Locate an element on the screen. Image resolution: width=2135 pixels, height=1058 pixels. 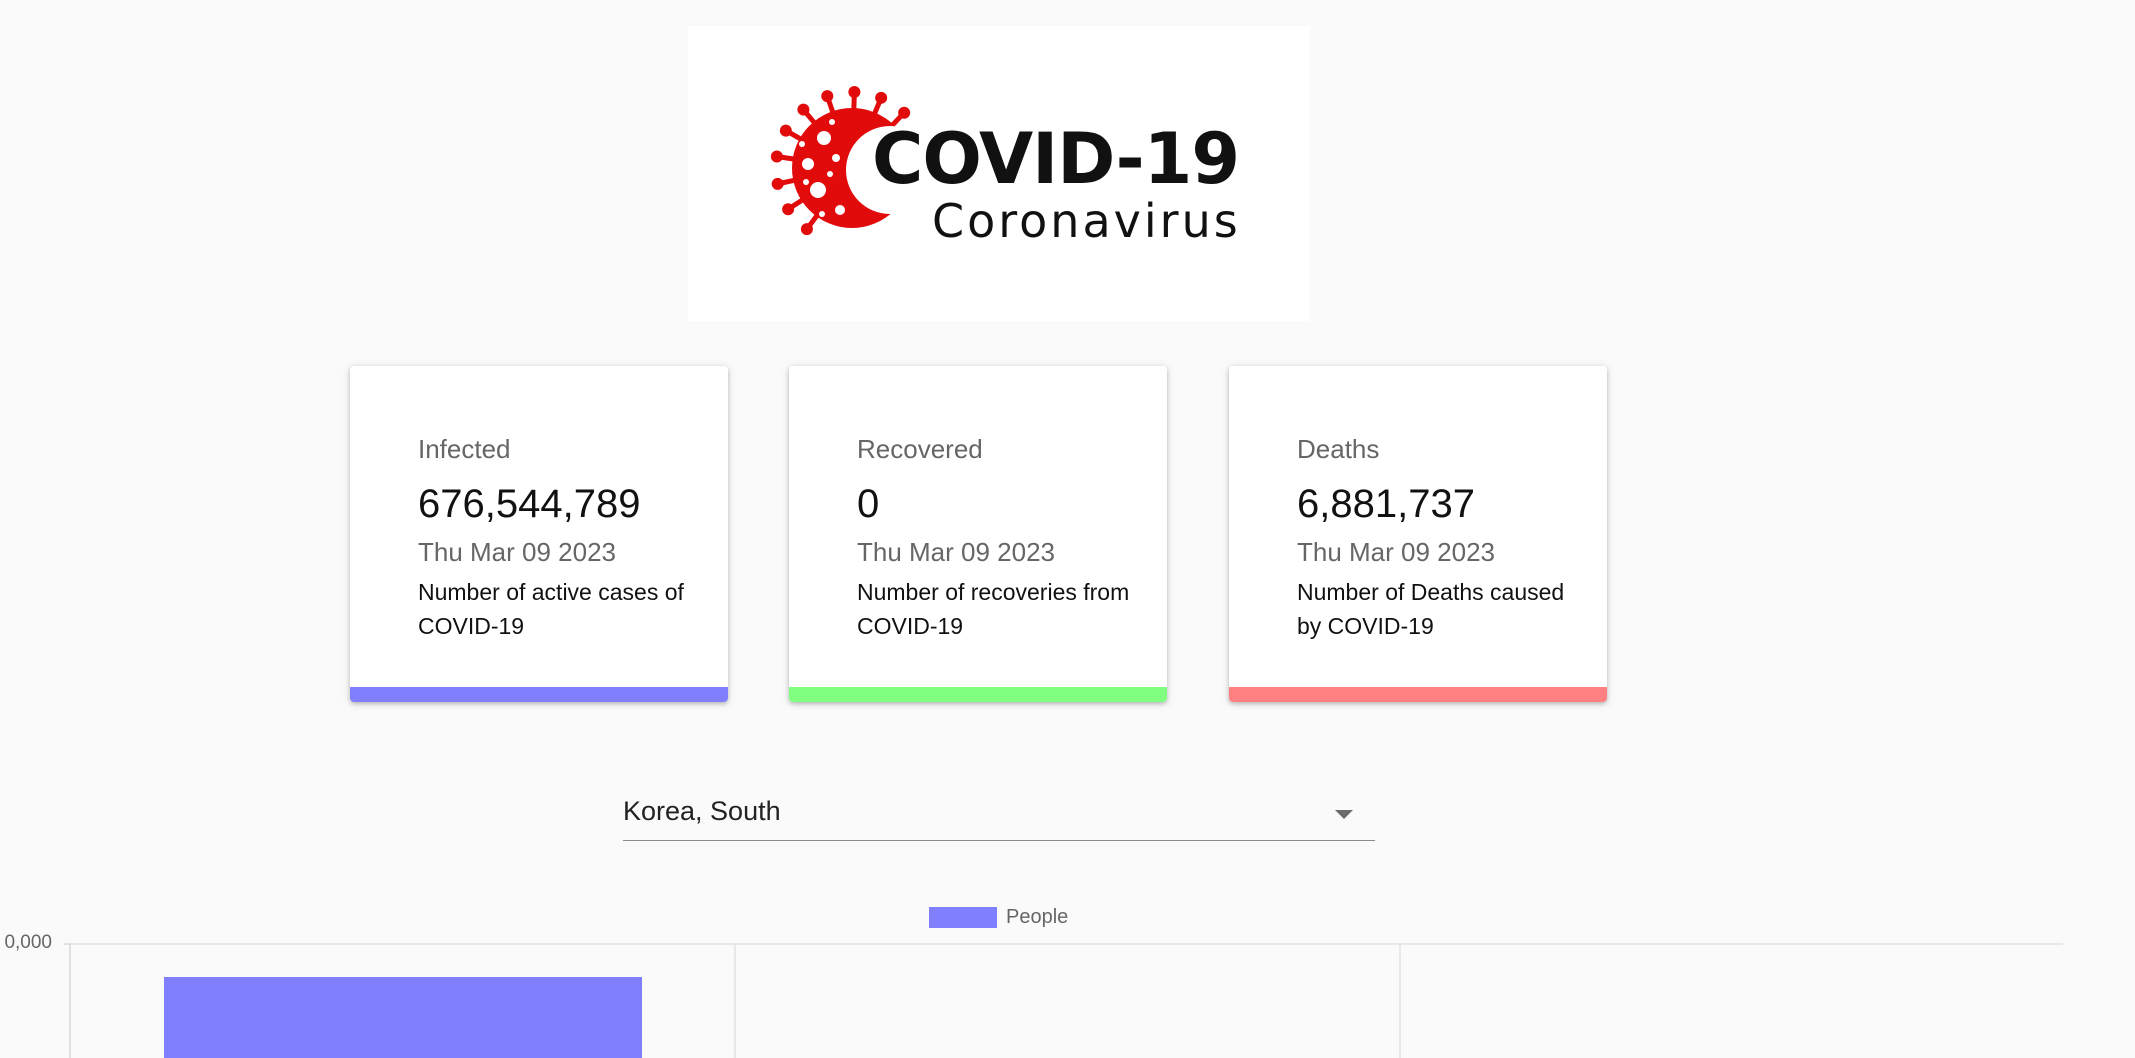
country-select: Korea, South is located at coordinates (999, 815).